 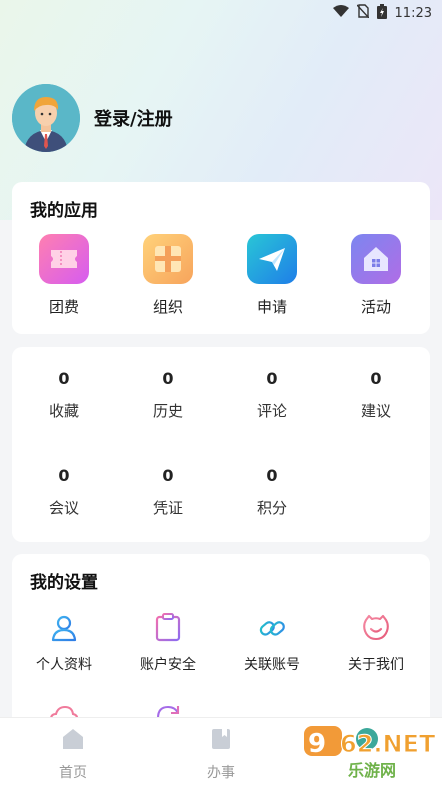 What do you see at coordinates (271, 411) in the screenshot?
I see `stat-label: 评论` at bounding box center [271, 411].